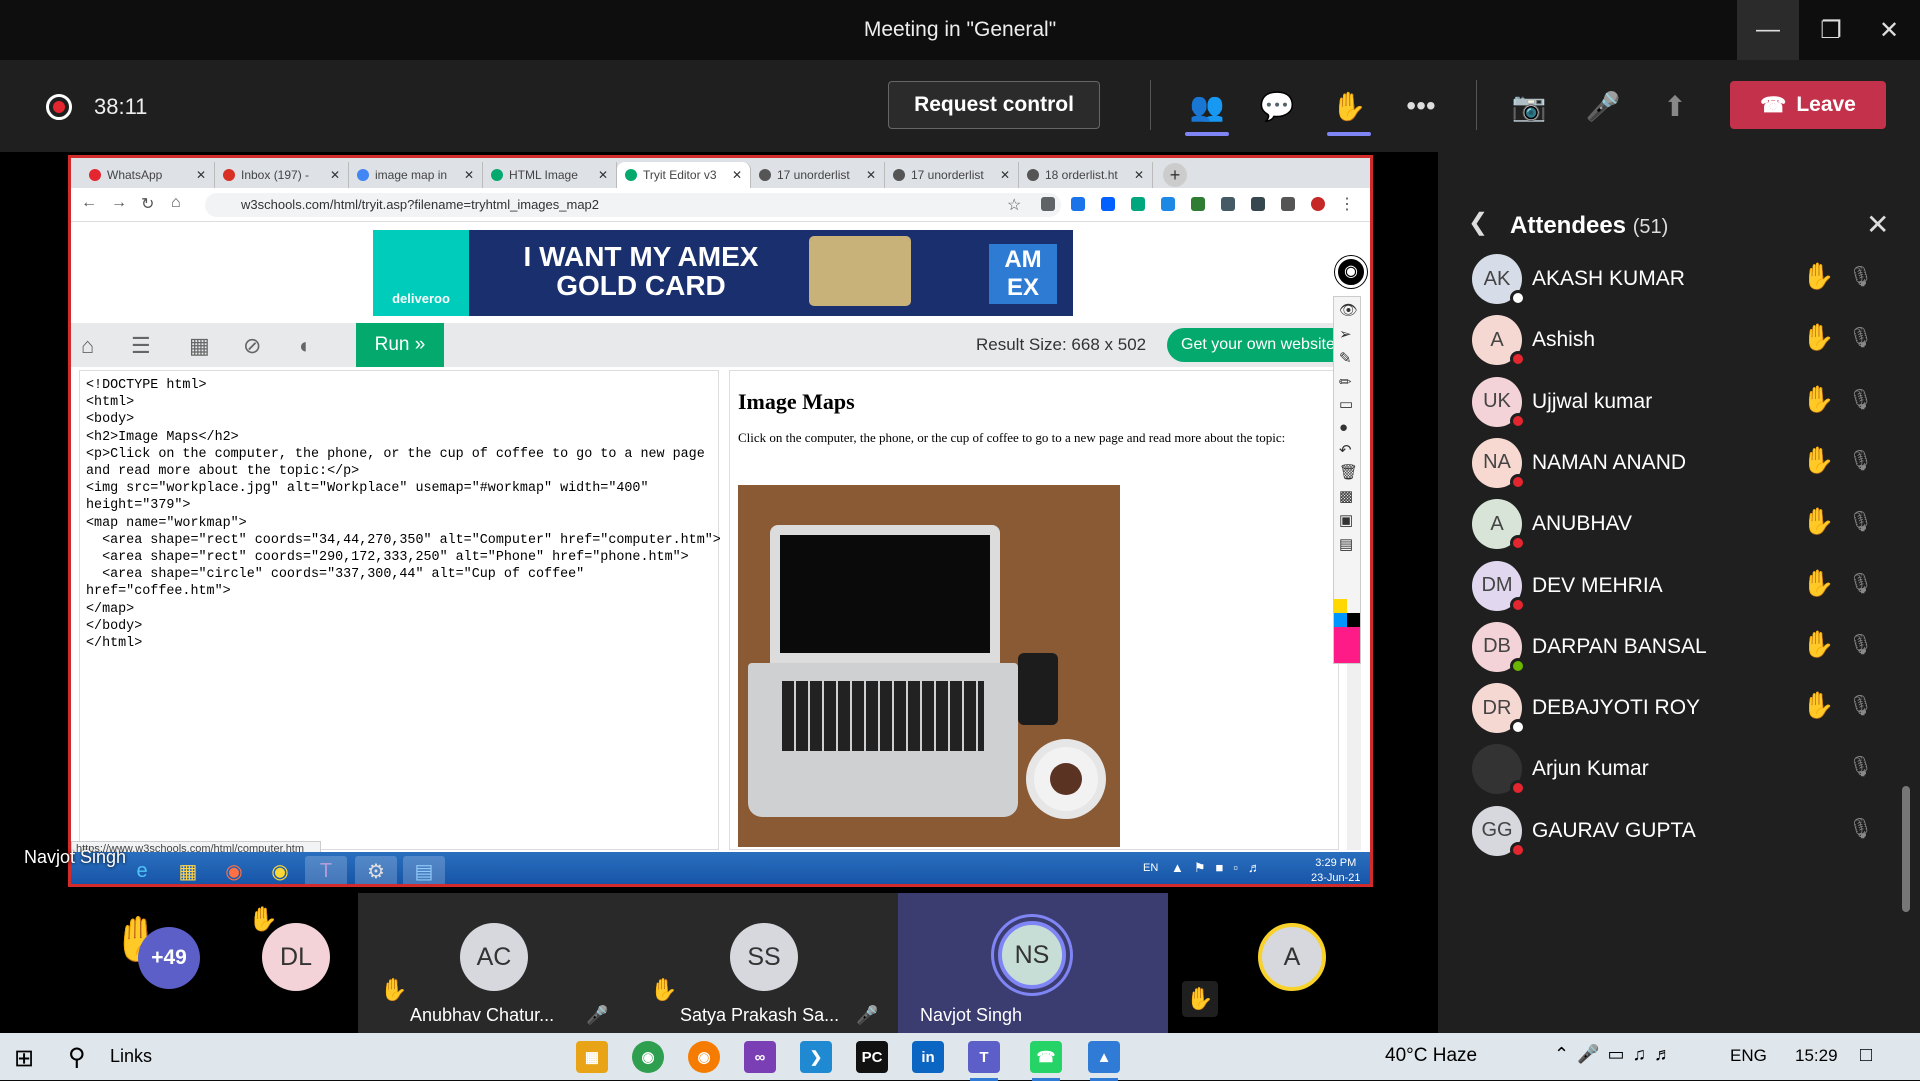  What do you see at coordinates (1346, 496) in the screenshot?
I see `board-icon: ▩` at bounding box center [1346, 496].